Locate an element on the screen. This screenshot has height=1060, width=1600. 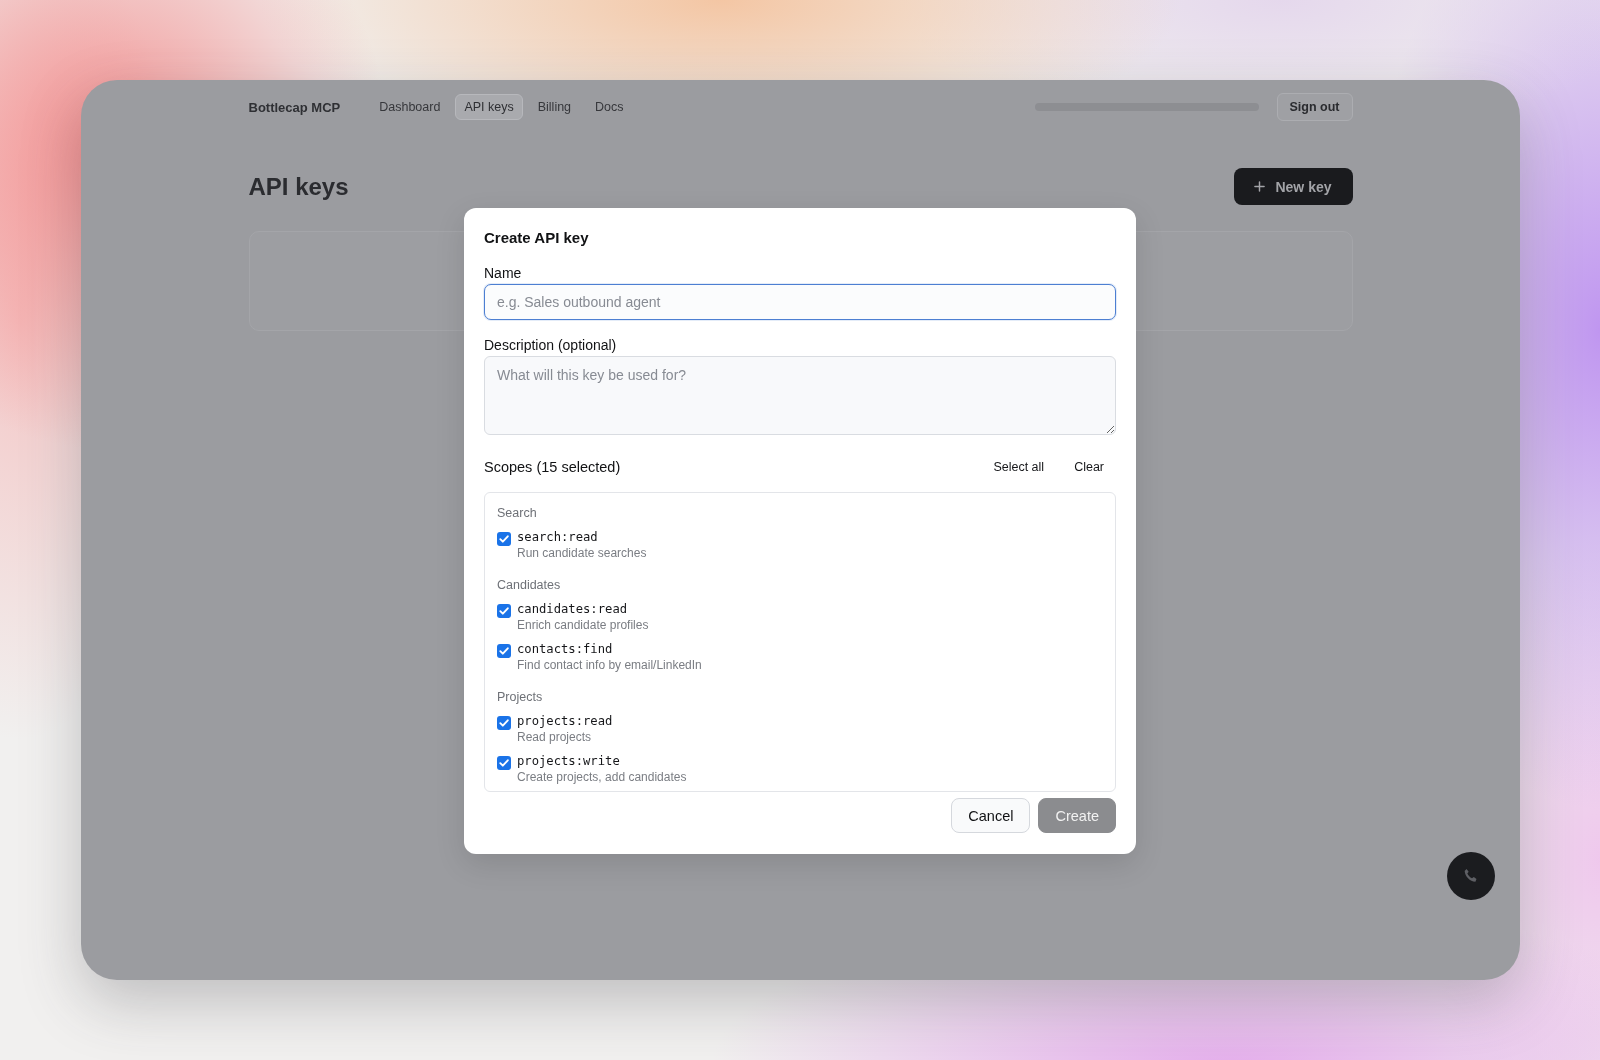
nav-link: Docs is located at coordinates (609, 107).